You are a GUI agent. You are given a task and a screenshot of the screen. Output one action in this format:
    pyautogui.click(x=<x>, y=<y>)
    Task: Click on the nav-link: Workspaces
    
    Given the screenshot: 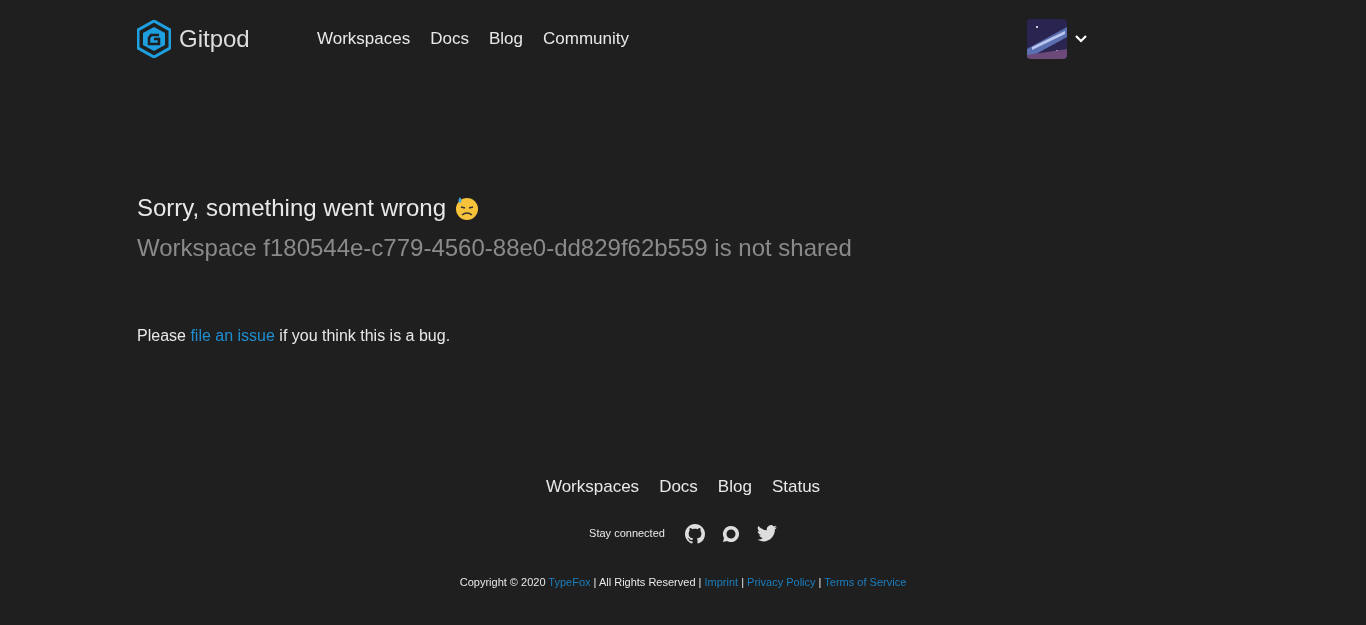 What is the action you would take?
    pyautogui.click(x=364, y=39)
    